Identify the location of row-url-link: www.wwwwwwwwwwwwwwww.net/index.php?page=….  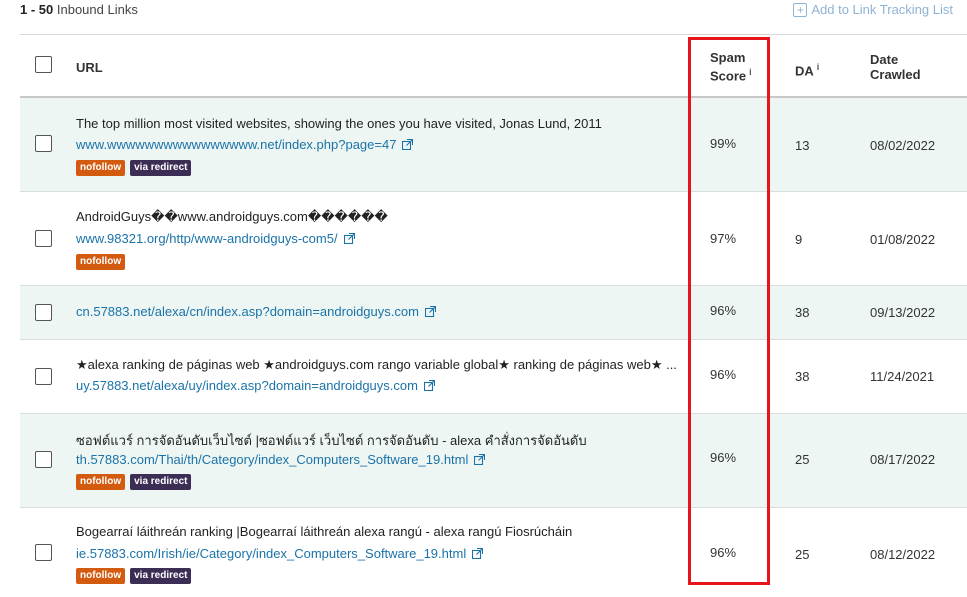
(245, 144).